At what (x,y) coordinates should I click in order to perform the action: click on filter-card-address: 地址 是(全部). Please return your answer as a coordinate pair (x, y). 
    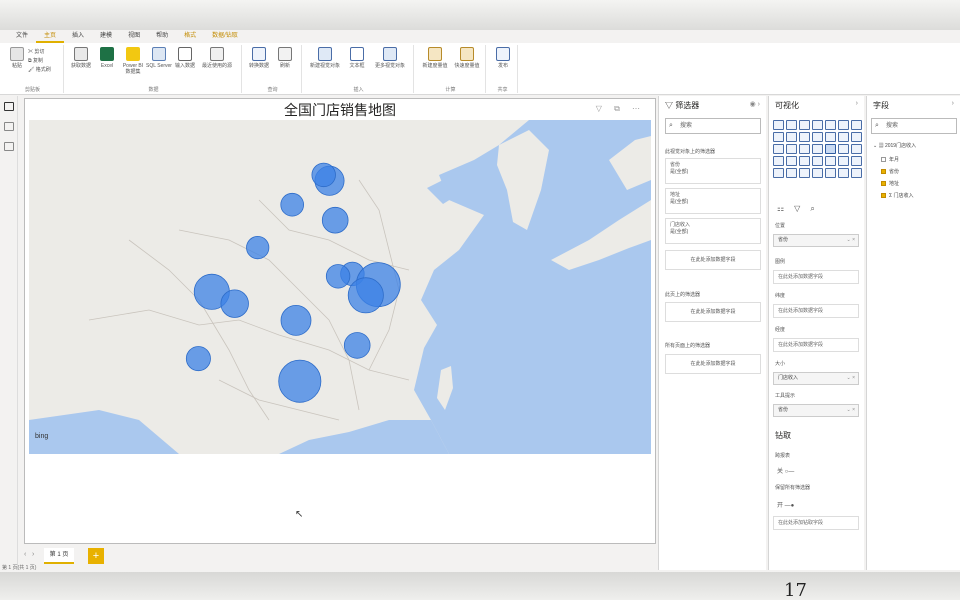
    Looking at the image, I should click on (713, 201).